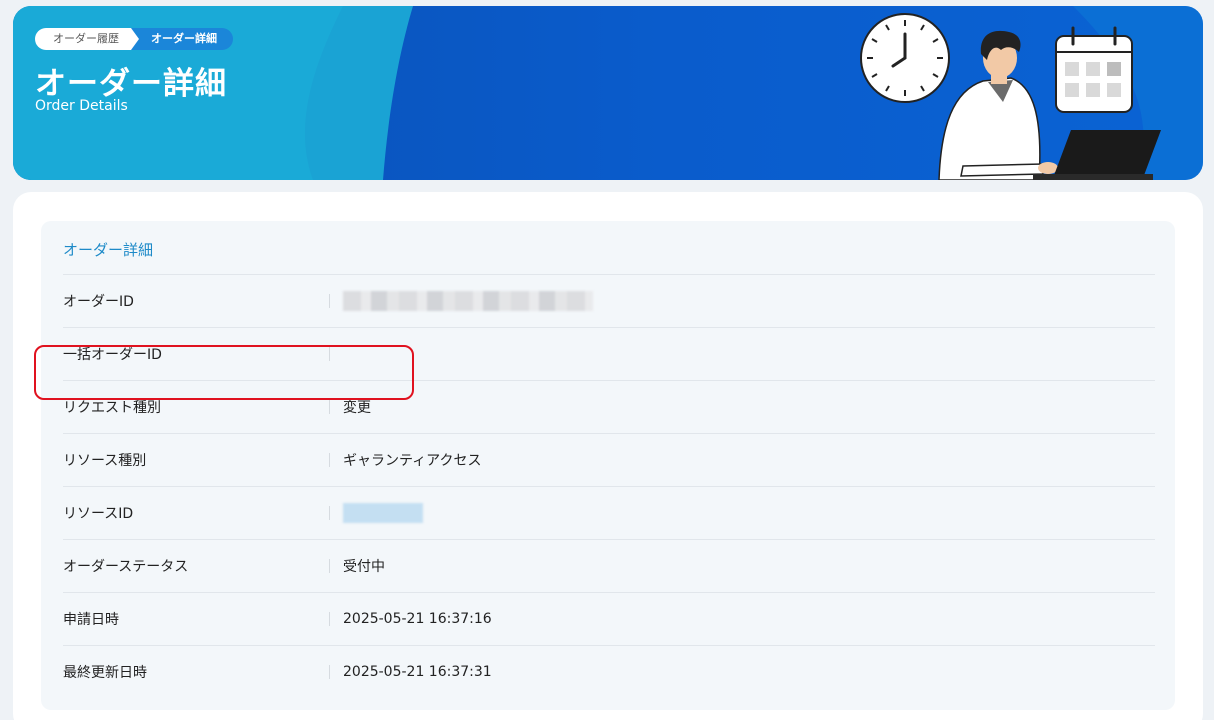 Image resolution: width=1214 pixels, height=720 pixels. What do you see at coordinates (609, 512) in the screenshot?
I see `row-resource-id: リソースID` at bounding box center [609, 512].